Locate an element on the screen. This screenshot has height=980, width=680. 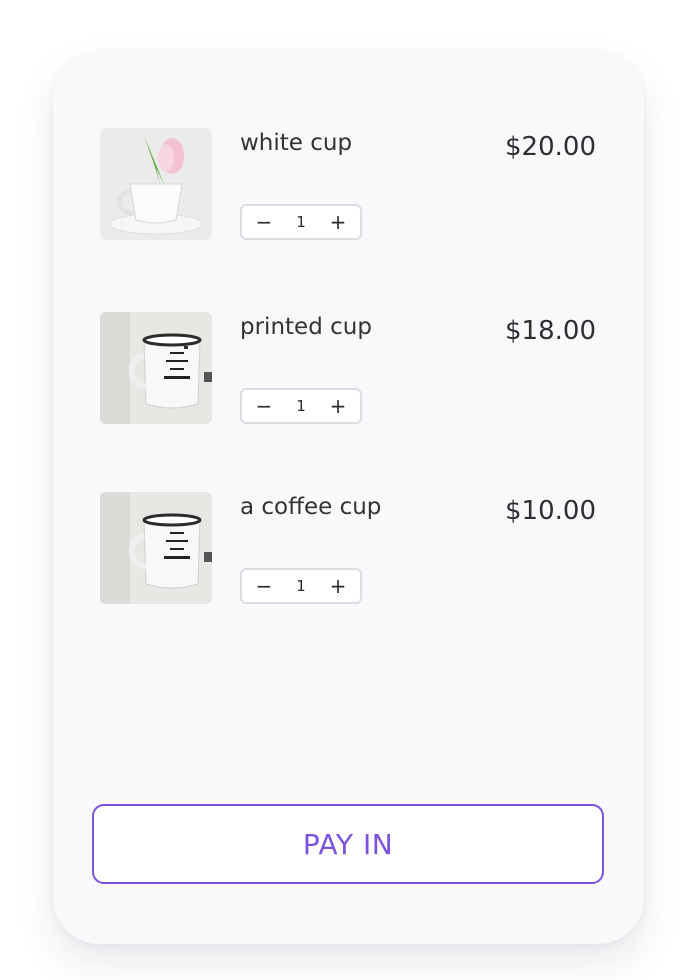
cart-item: a coffee cup $10.00 − 1 + is located at coordinates (348, 548).